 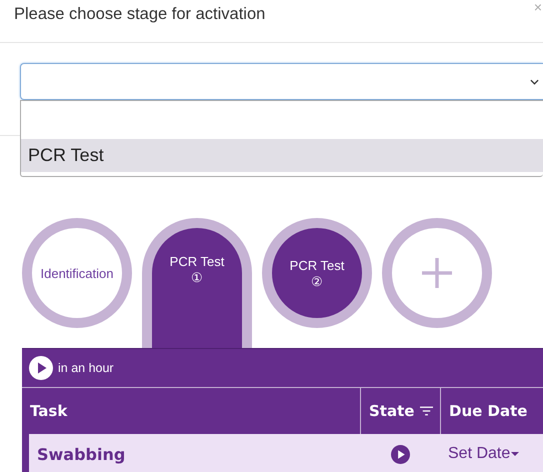 I want to click on chevron-down-icon, so click(x=534, y=81).